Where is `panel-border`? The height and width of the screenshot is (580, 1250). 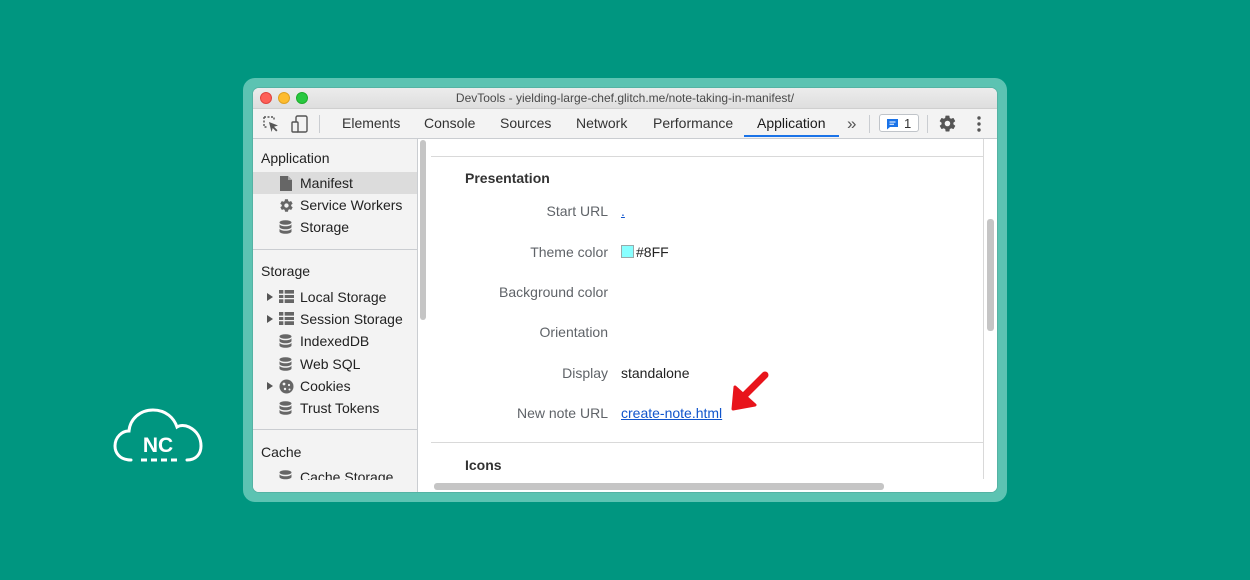
panel-border is located at coordinates (983, 309).